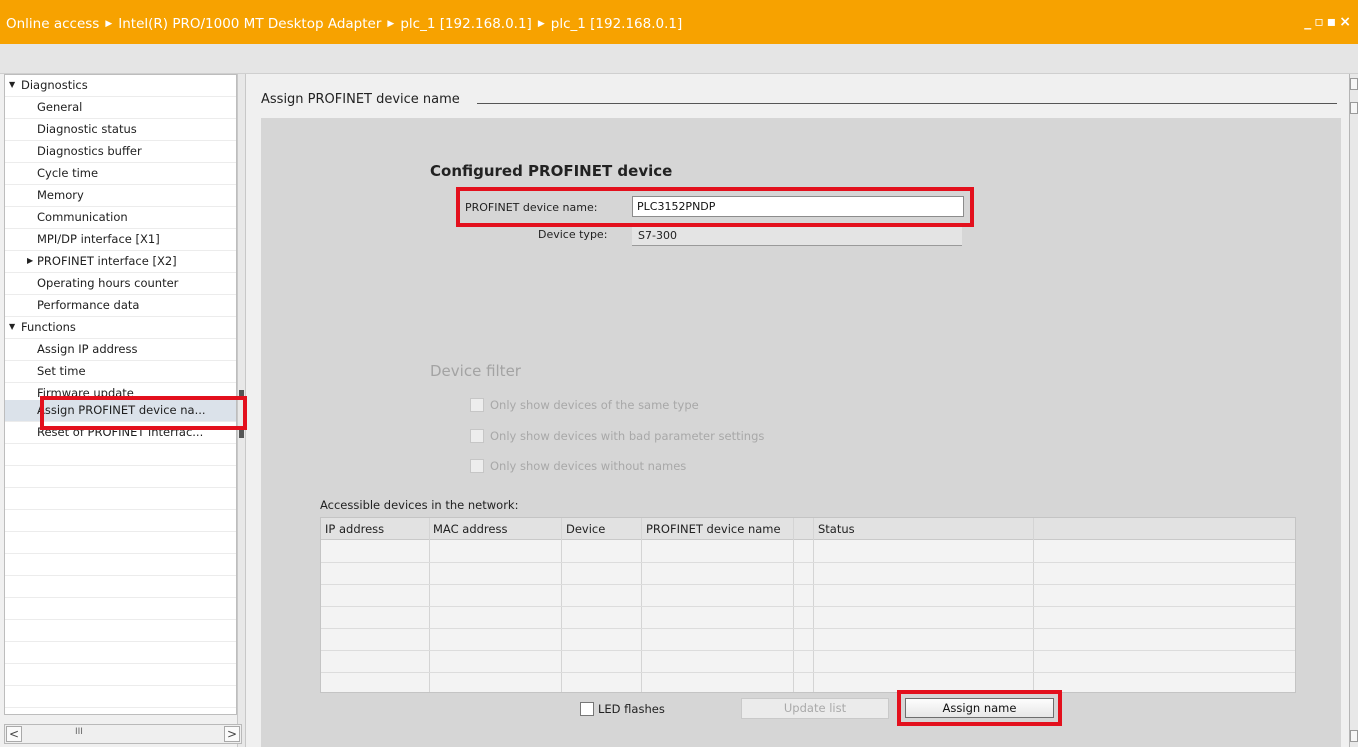 The height and width of the screenshot is (747, 1358). I want to click on filter-same-type-checkbox: Only show devices of the same type, so click(584, 405).